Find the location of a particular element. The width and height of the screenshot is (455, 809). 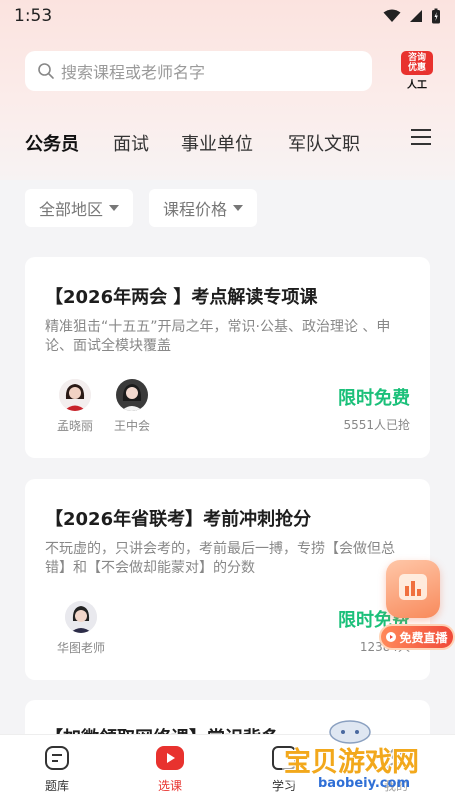

teacher: 王中会 is located at coordinates (132, 406).